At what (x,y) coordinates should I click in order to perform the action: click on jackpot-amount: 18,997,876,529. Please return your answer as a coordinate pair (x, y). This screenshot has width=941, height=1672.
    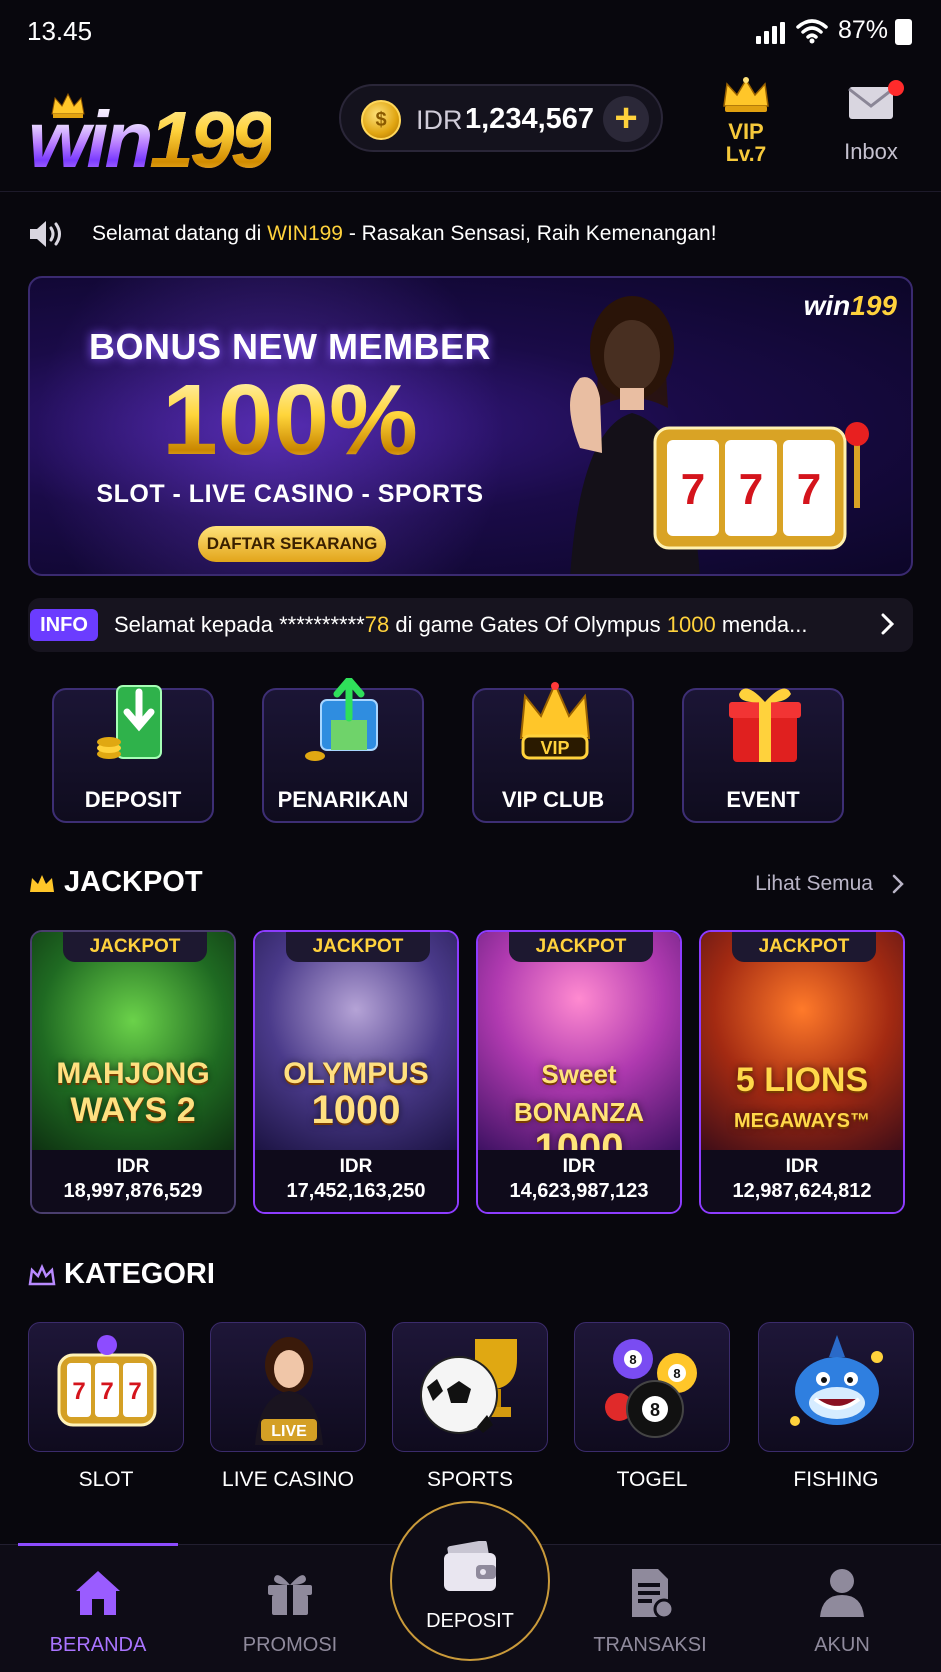
    Looking at the image, I should click on (133, 1191).